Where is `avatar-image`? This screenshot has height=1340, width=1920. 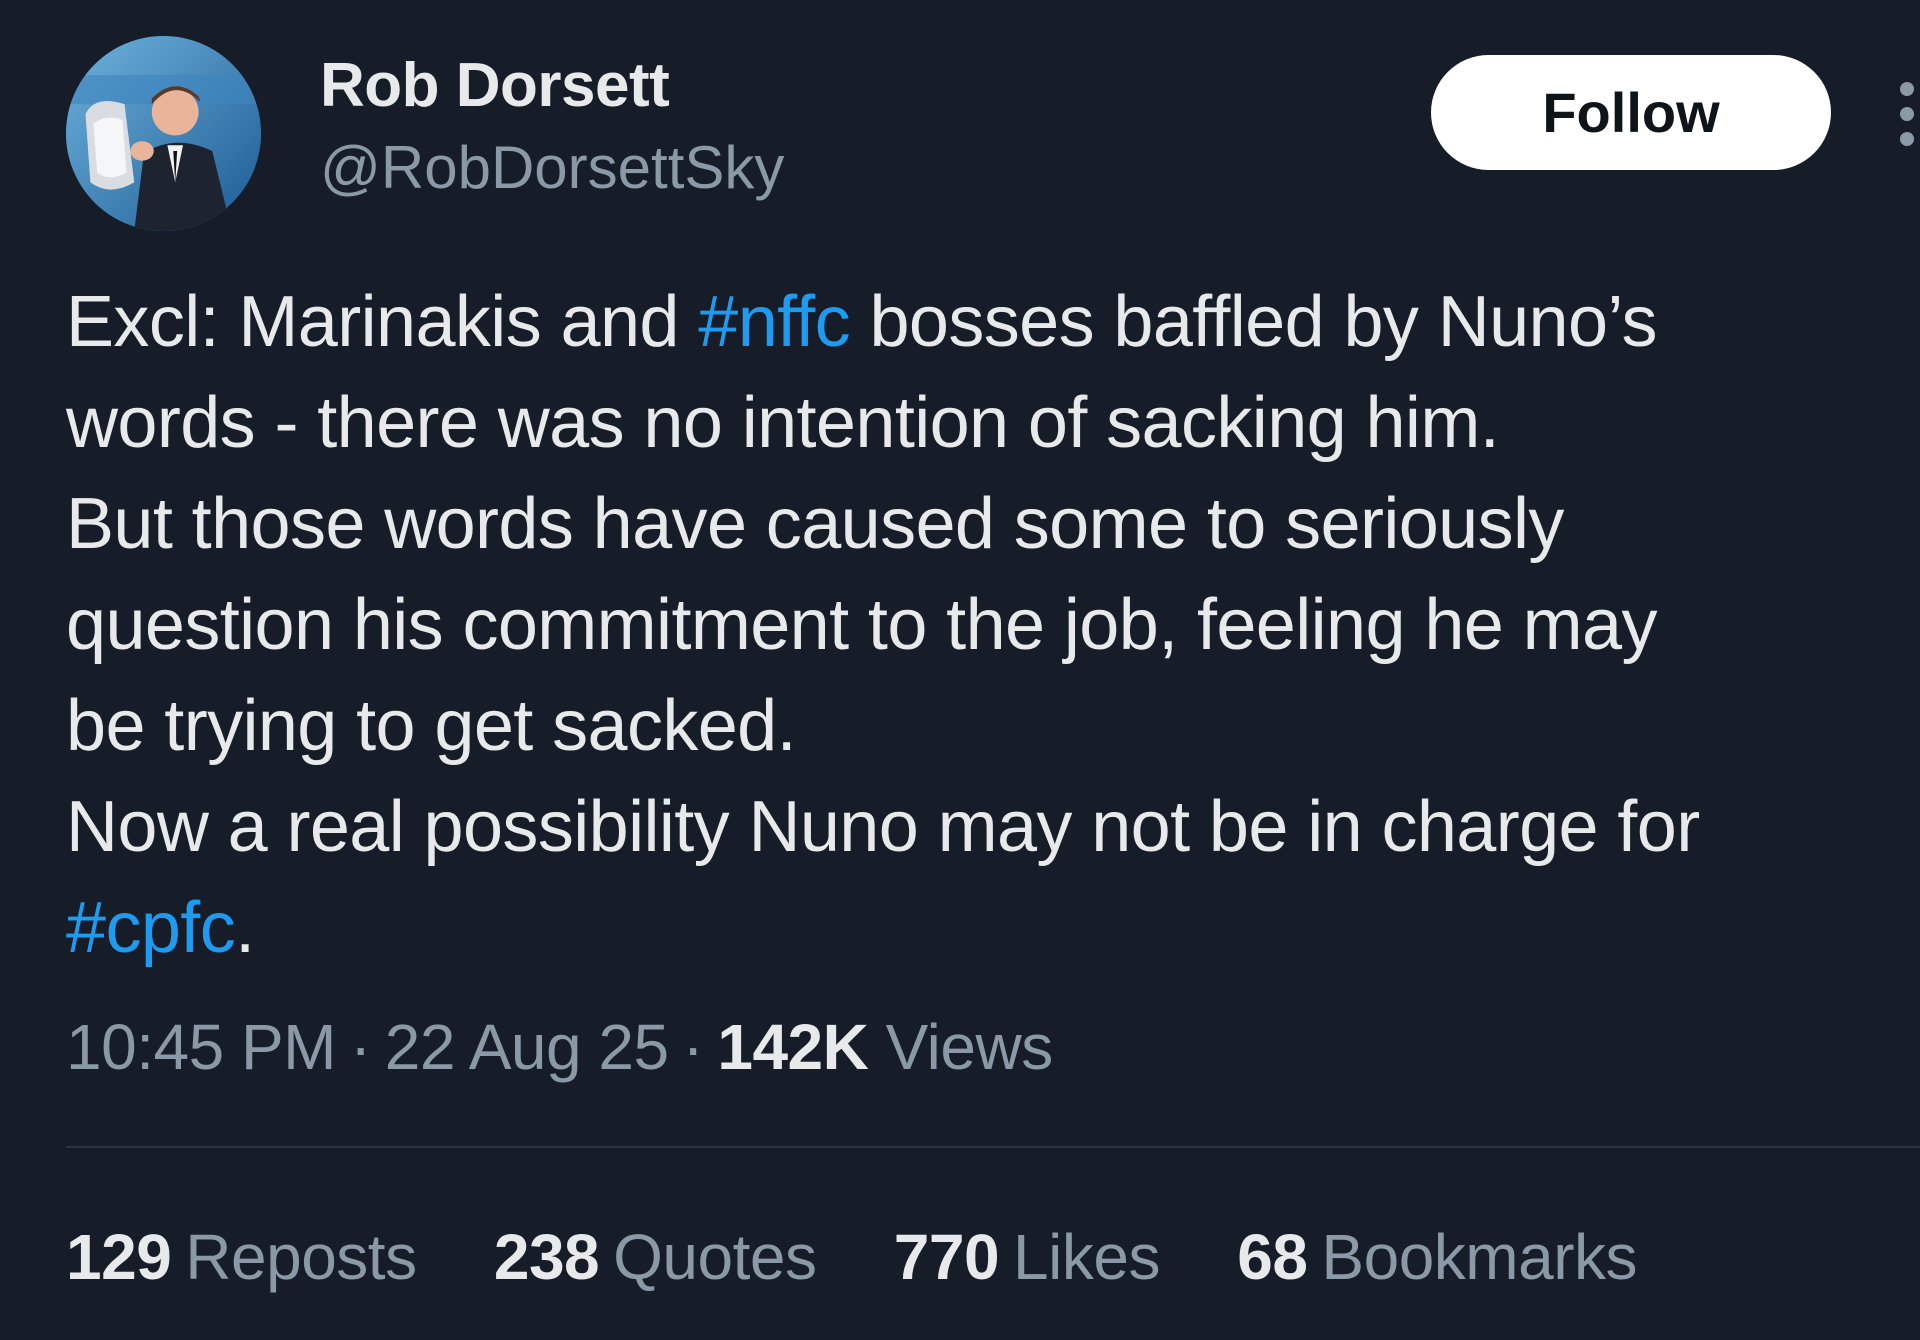
avatar-image is located at coordinates (163, 133).